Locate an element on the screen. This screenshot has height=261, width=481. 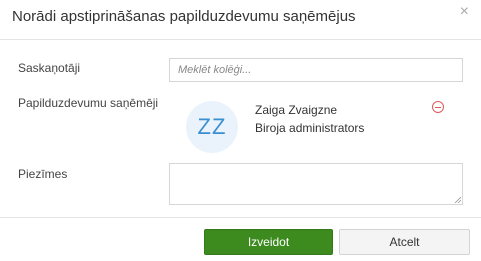
create-button: Izveidot is located at coordinates (268, 242).